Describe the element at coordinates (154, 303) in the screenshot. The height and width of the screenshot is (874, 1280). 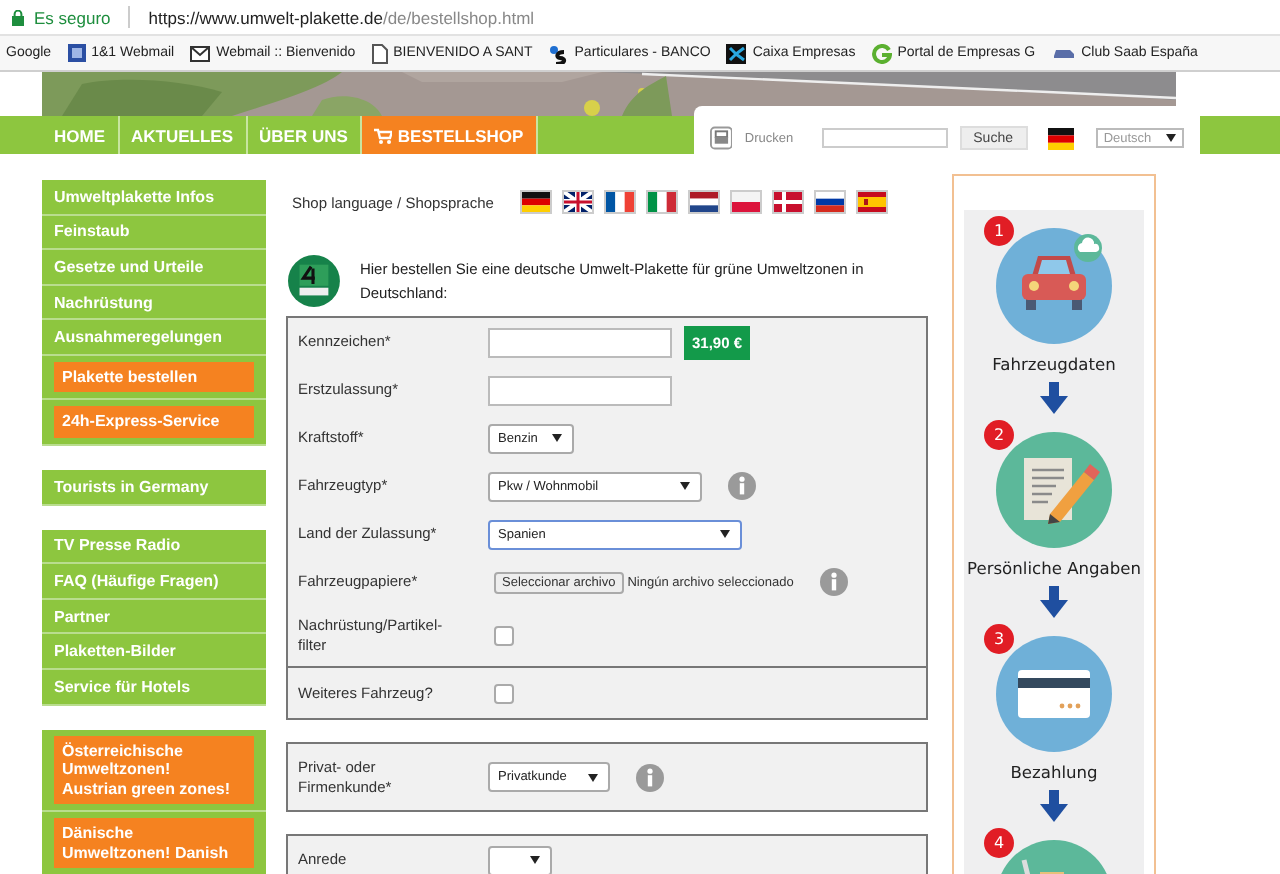
I see `sidebar-link: Nachrüstung` at that location.